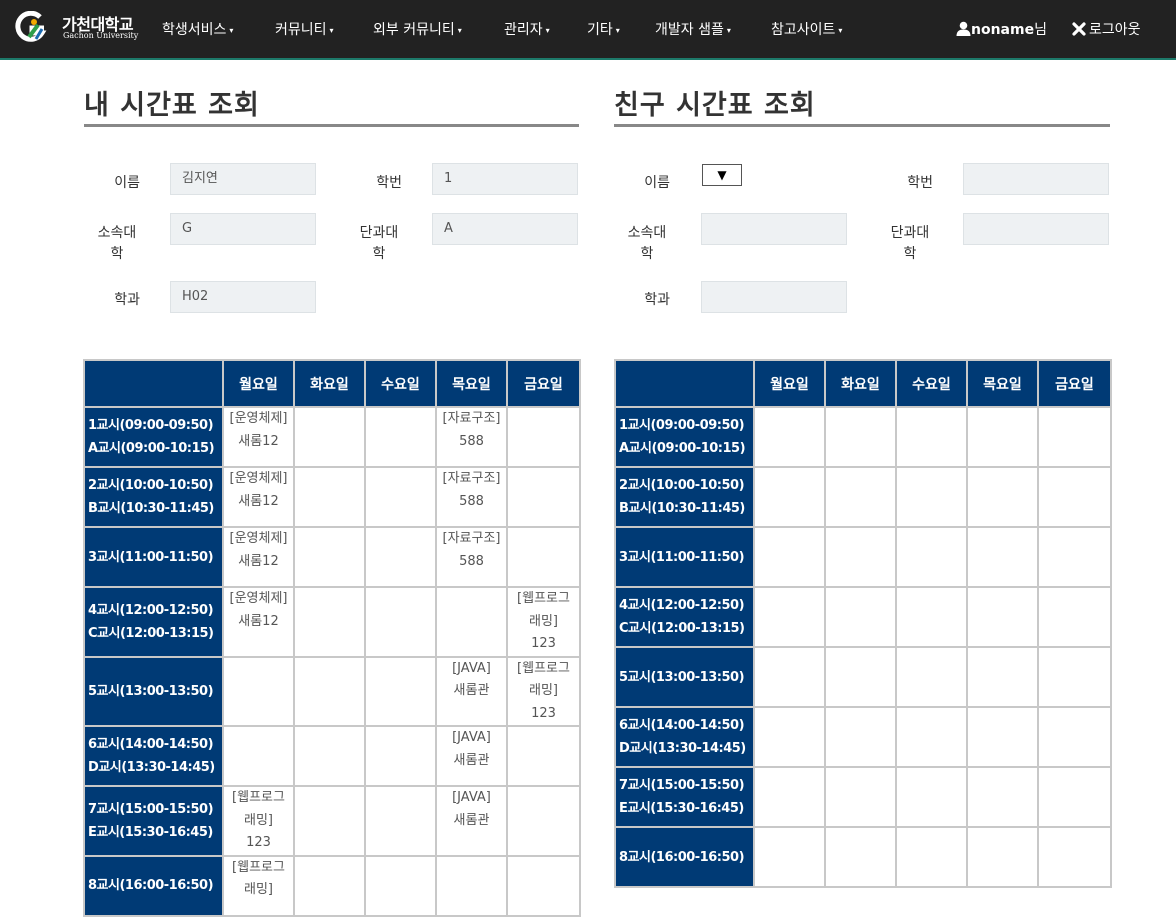  Describe the element at coordinates (774, 229) in the screenshot. I see `friend-college-field` at that location.